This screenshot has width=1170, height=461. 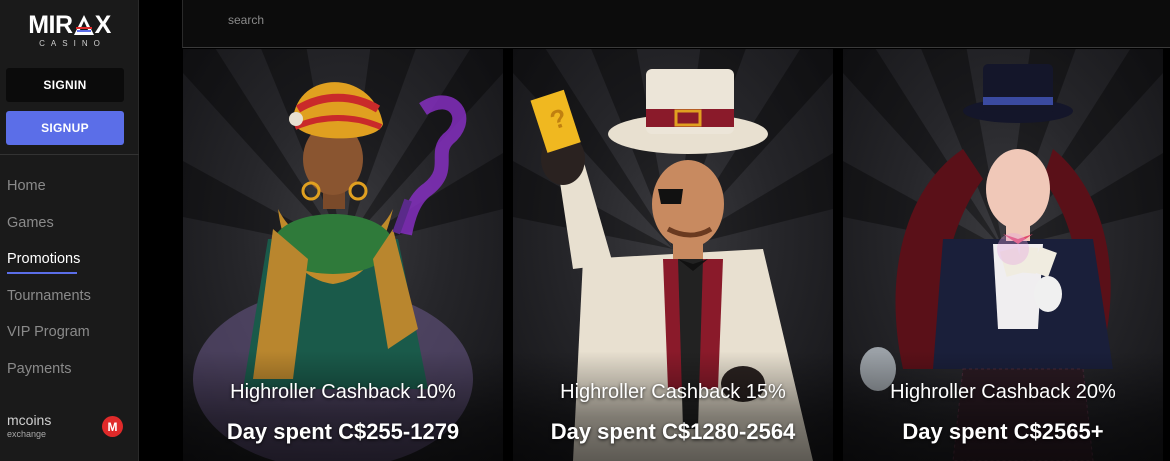 I want to click on active-nav-indicator, so click(x=42, y=272).